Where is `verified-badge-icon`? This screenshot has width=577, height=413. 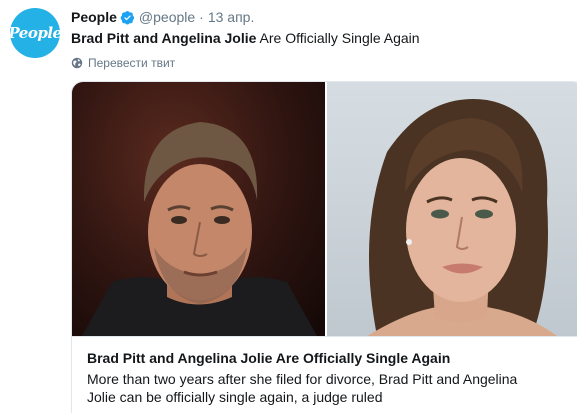 verified-badge-icon is located at coordinates (127, 17).